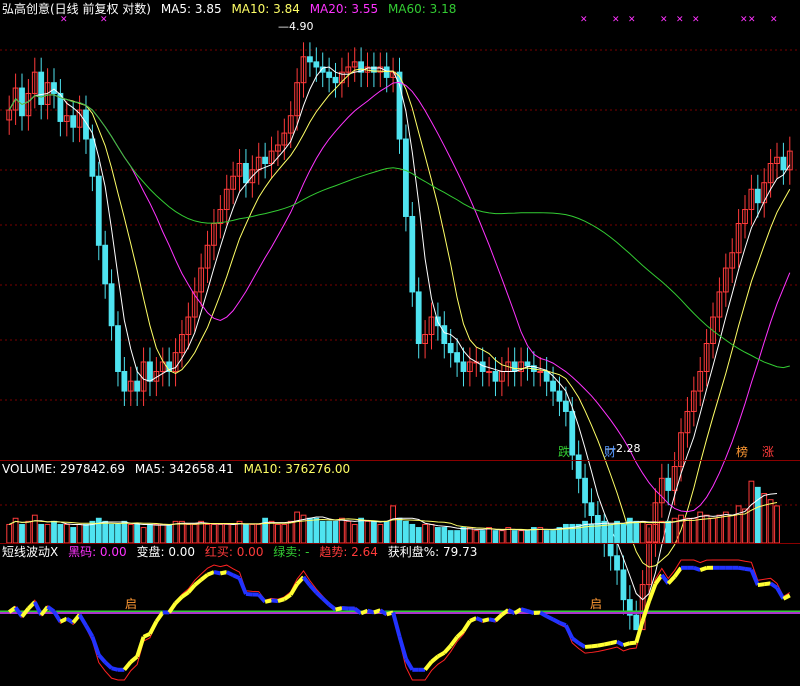 The width and height of the screenshot is (800, 686). I want to click on panel-divider-volume, so click(400, 460).